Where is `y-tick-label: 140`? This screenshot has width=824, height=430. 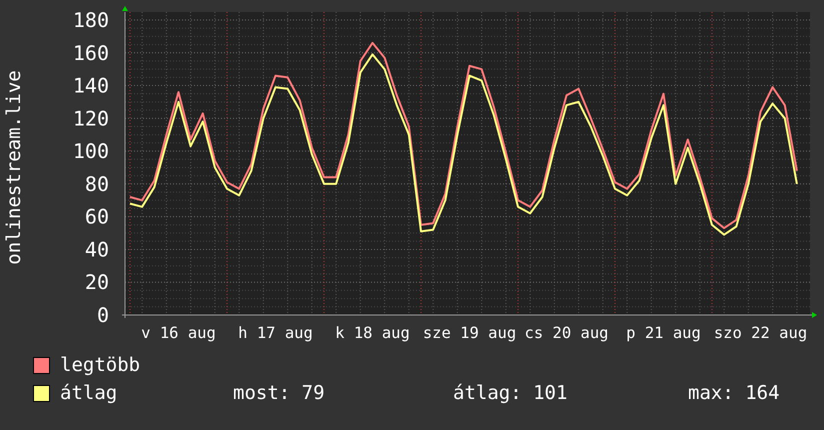
y-tick-label: 140 is located at coordinates (90, 86).